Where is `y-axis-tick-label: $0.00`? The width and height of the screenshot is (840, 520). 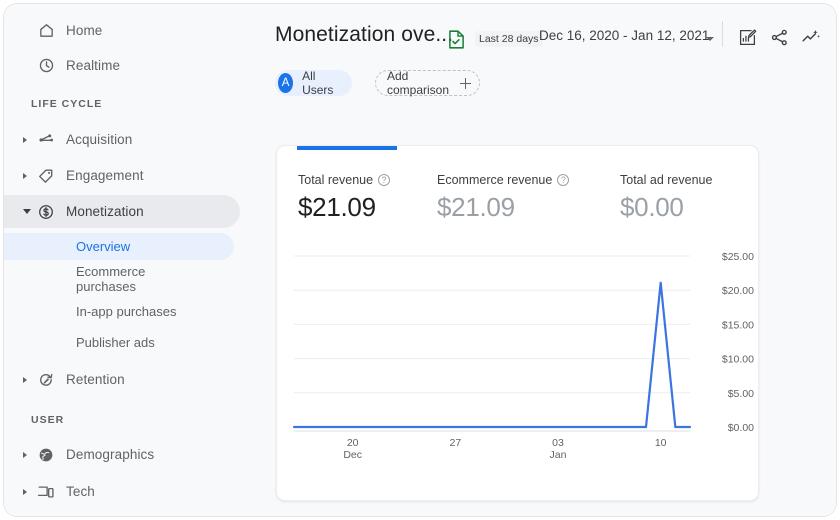 y-axis-tick-label: $0.00 is located at coordinates (741, 428).